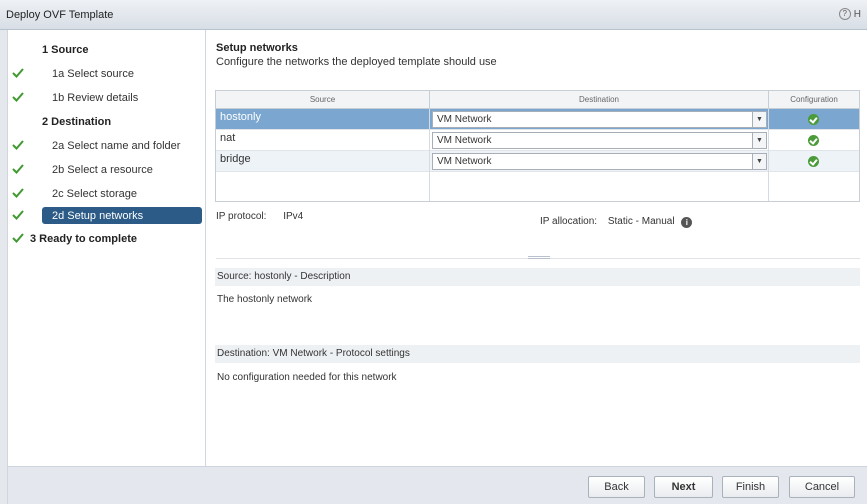 The height and width of the screenshot is (504, 867). What do you see at coordinates (537, 277) in the screenshot?
I see `source-description-header: Source: hostonly - Description` at bounding box center [537, 277].